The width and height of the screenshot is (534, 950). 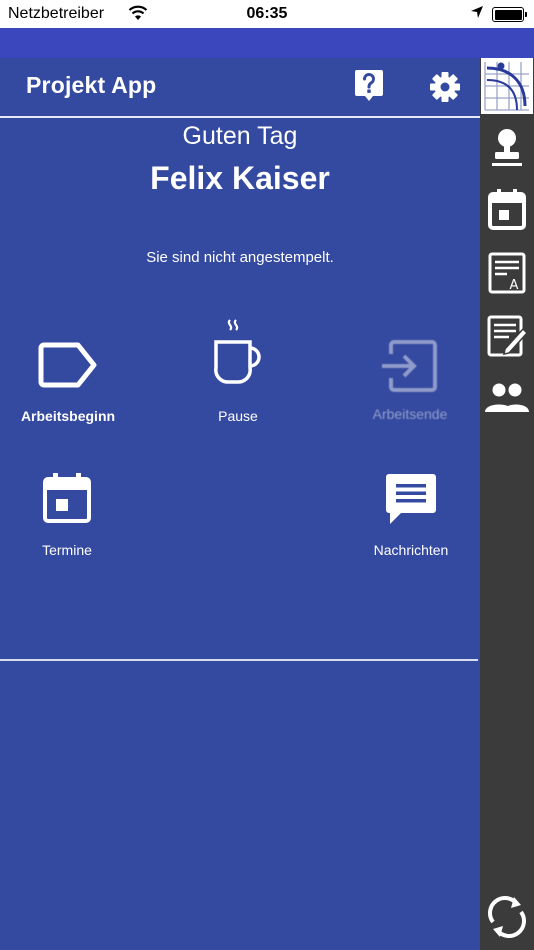 I want to click on help-button, so click(x=369, y=85).